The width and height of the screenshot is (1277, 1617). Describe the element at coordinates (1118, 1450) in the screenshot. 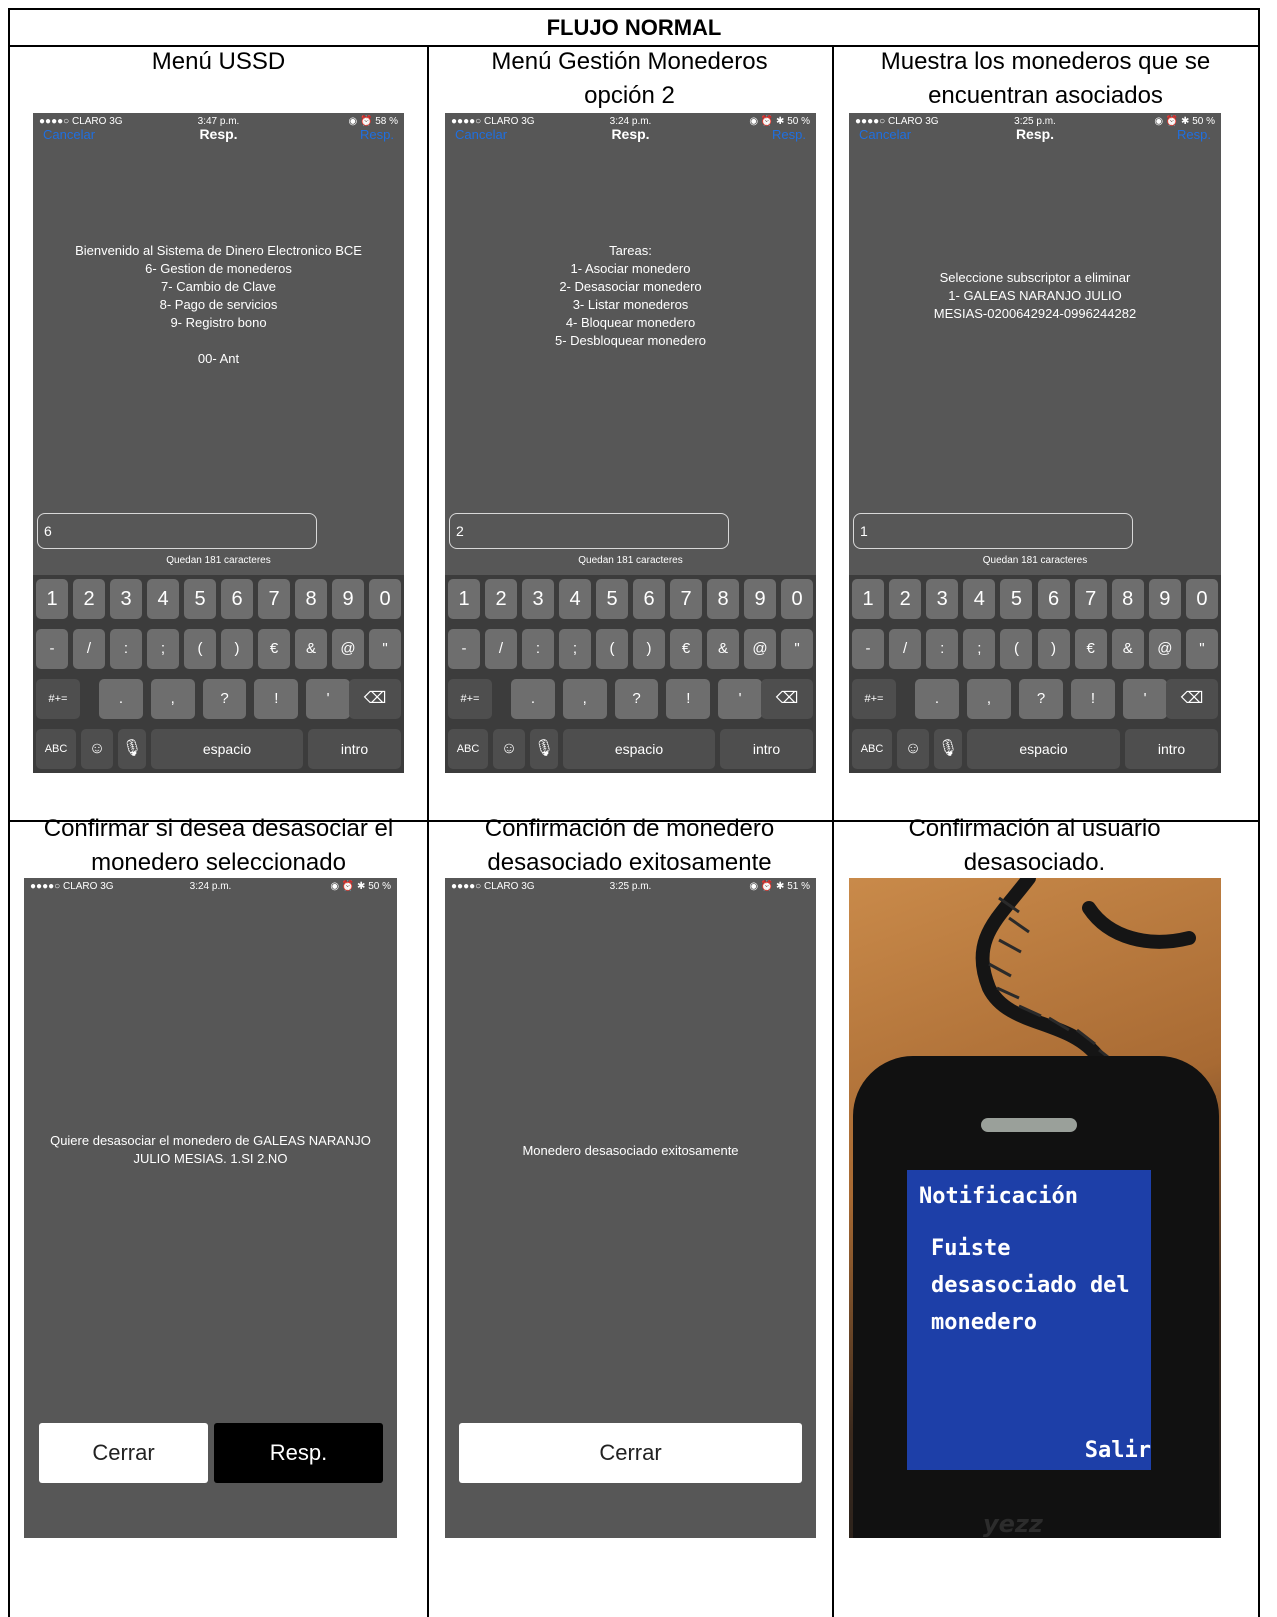

I see `softkey-exit: Salir` at that location.